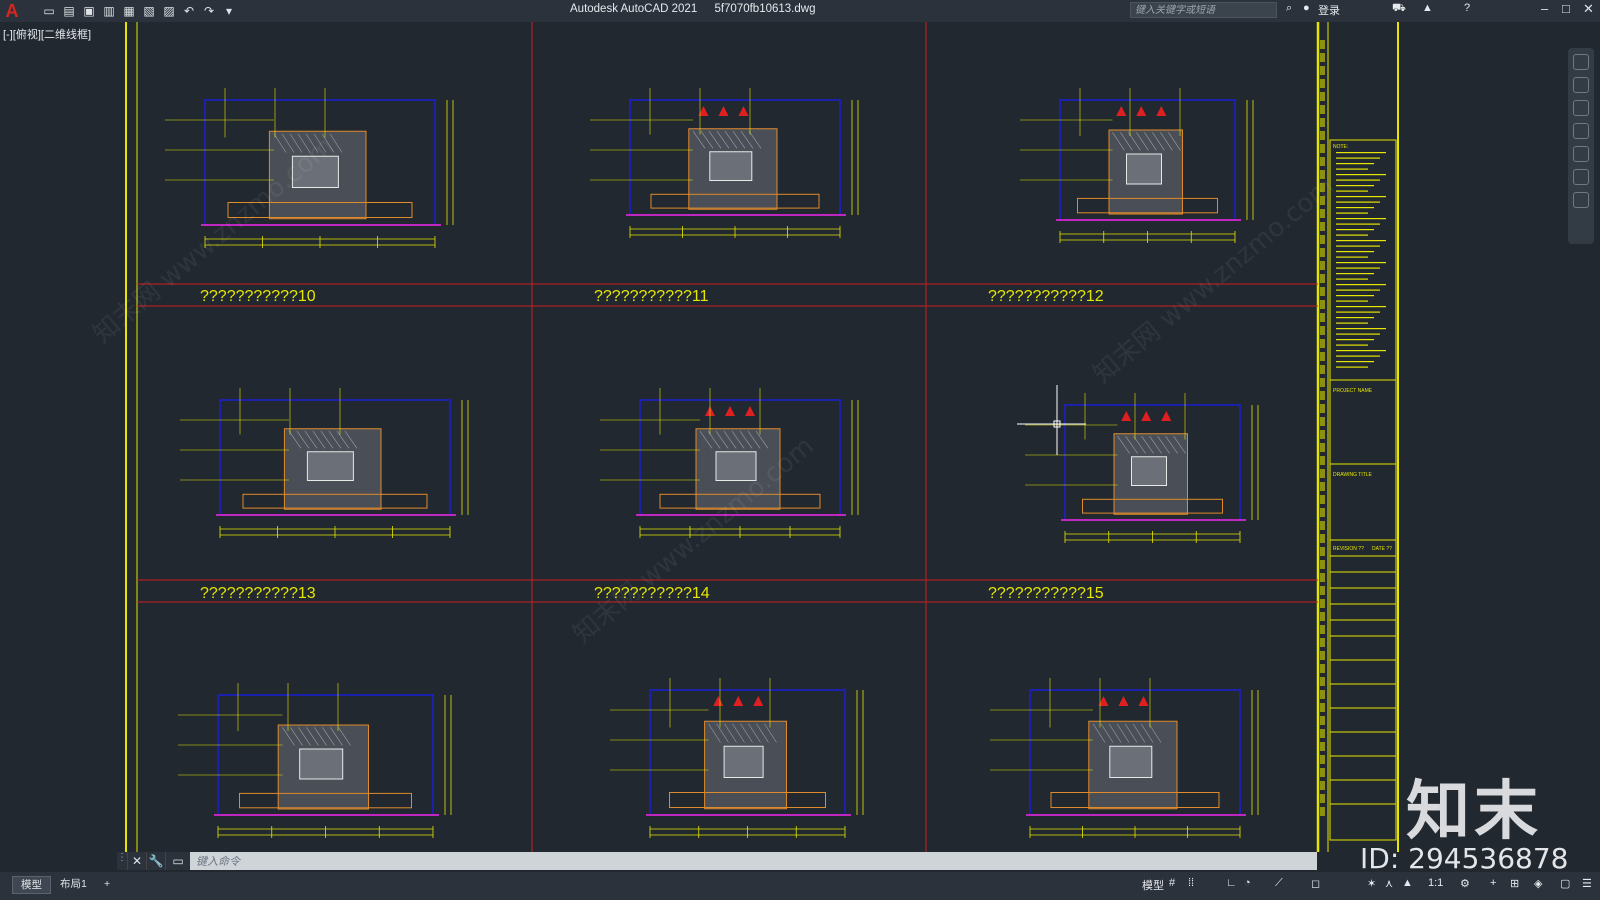 The image size is (1600, 900). Describe the element at coordinates (1566, 8) in the screenshot. I see `maximize-icon: □` at that location.